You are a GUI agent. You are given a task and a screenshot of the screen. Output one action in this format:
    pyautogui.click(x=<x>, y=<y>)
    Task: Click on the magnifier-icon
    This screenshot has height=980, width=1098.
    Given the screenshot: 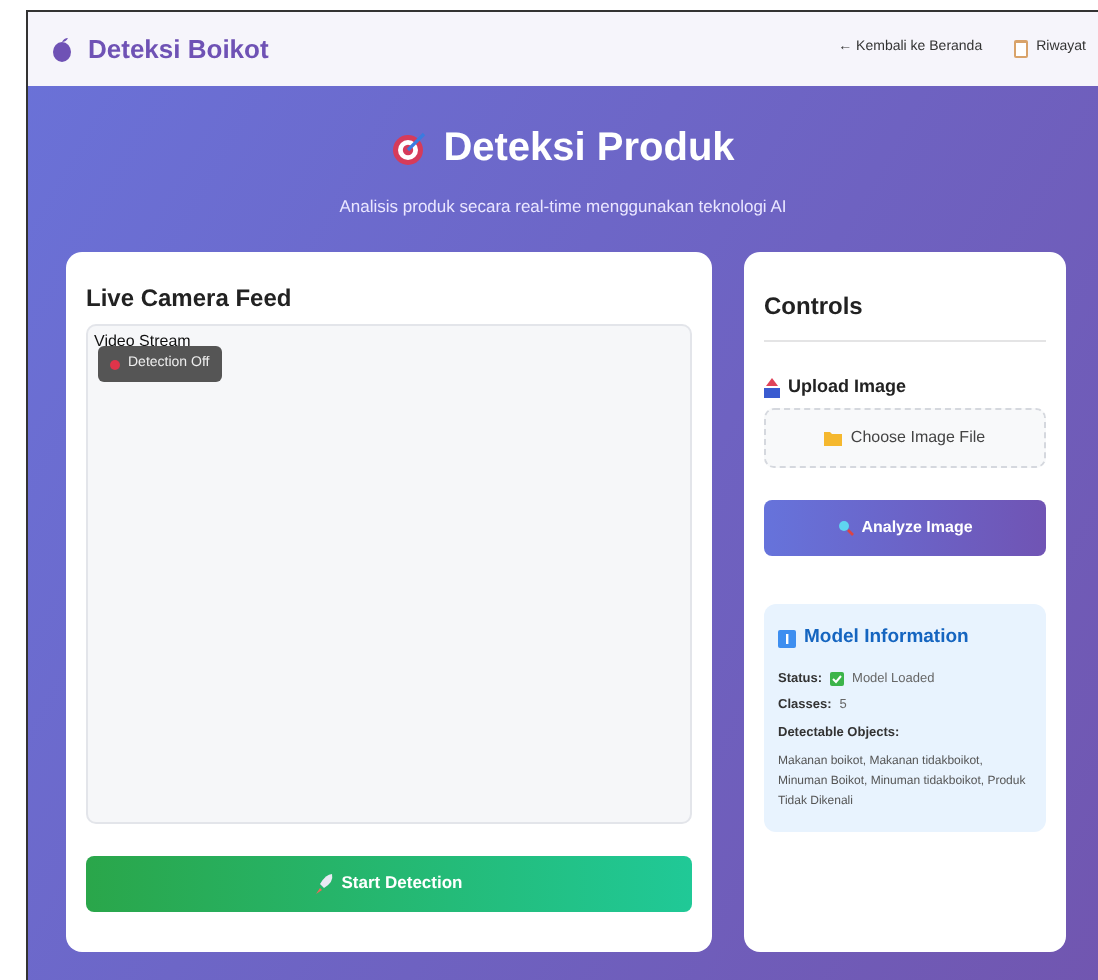 What is the action you would take?
    pyautogui.click(x=845, y=528)
    